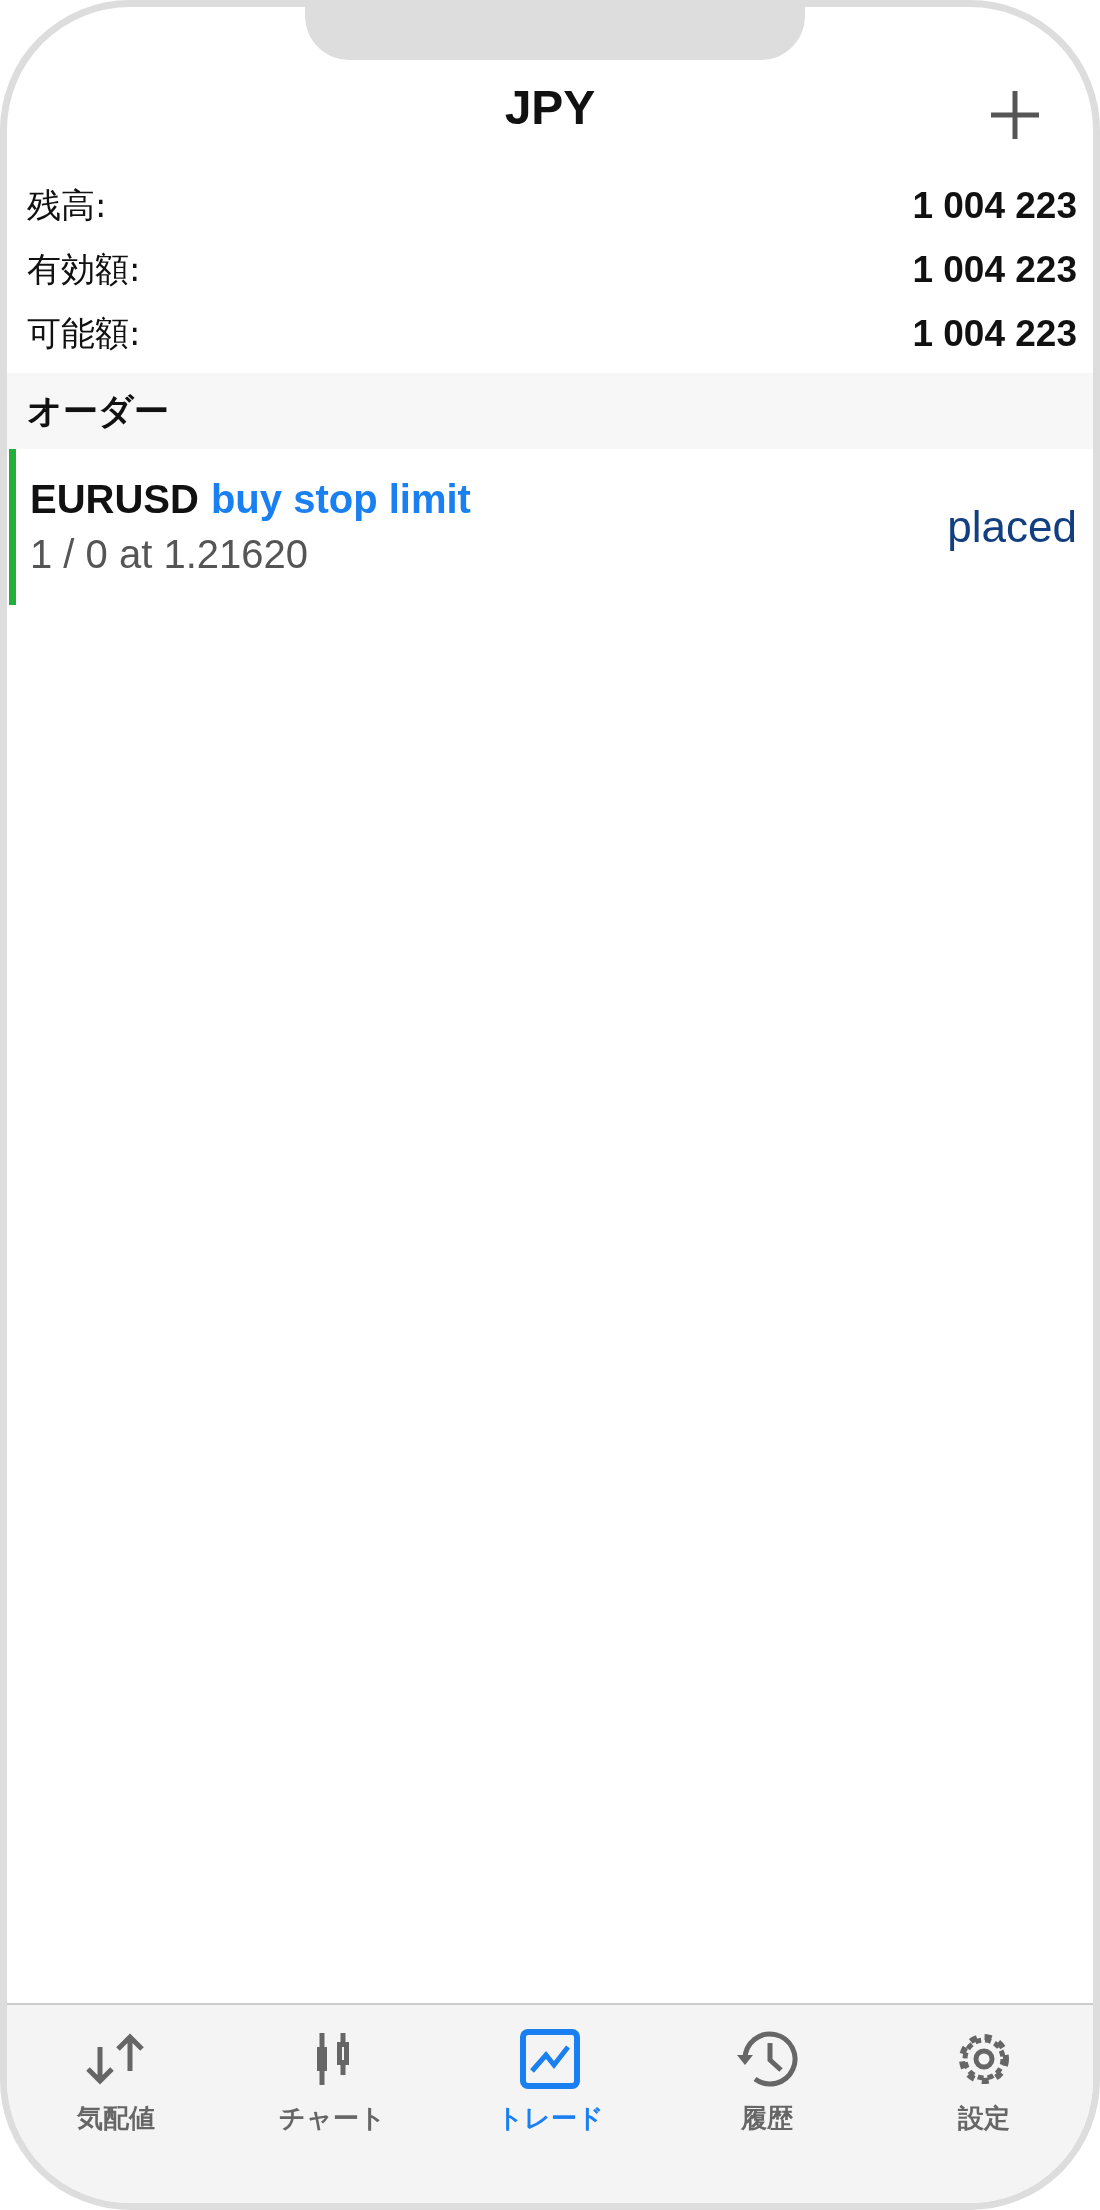 The height and width of the screenshot is (2210, 1100). What do you see at coordinates (67, 205) in the screenshot?
I see `account-label: 残高:` at bounding box center [67, 205].